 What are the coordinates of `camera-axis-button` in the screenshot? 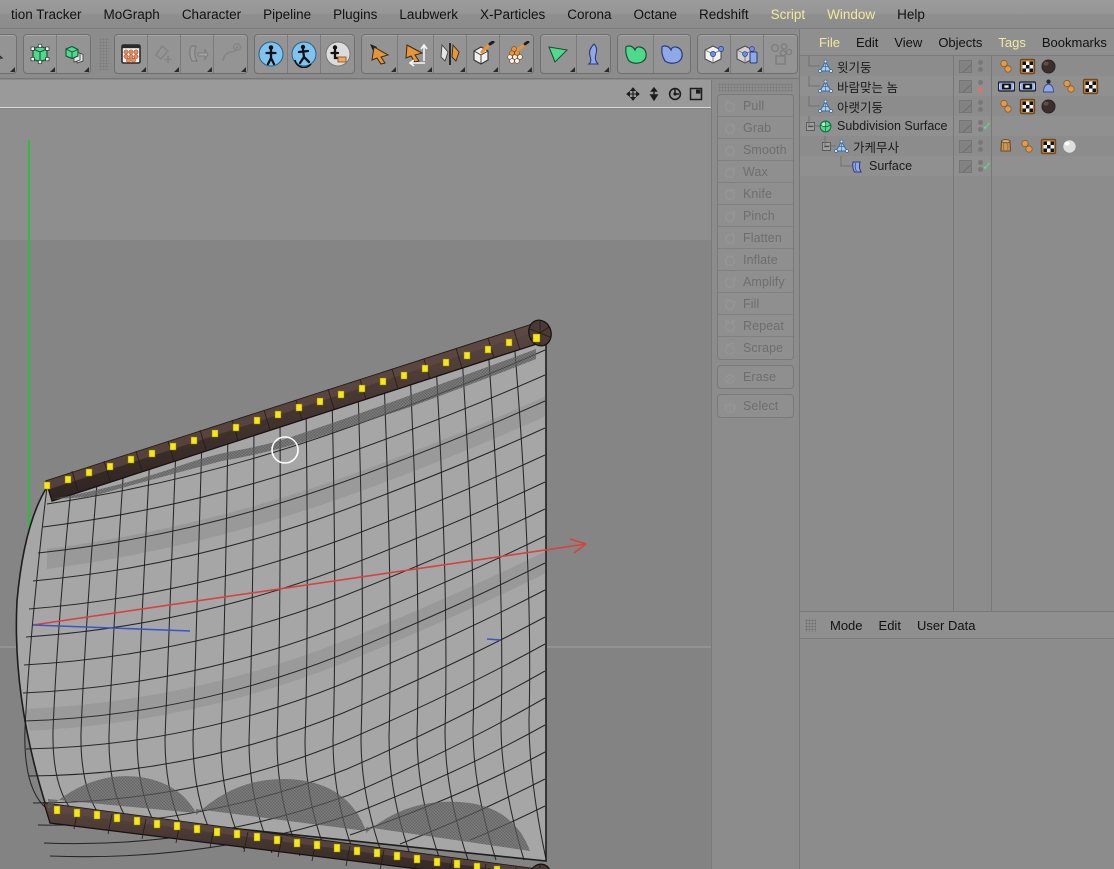 It's located at (337, 54).